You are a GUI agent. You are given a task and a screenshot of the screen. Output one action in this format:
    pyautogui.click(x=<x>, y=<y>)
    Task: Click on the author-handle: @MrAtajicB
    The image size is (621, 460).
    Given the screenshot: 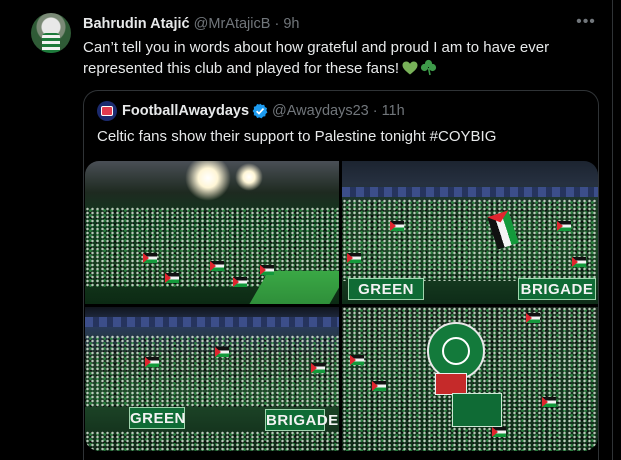 What is the action you would take?
    pyautogui.click(x=232, y=24)
    